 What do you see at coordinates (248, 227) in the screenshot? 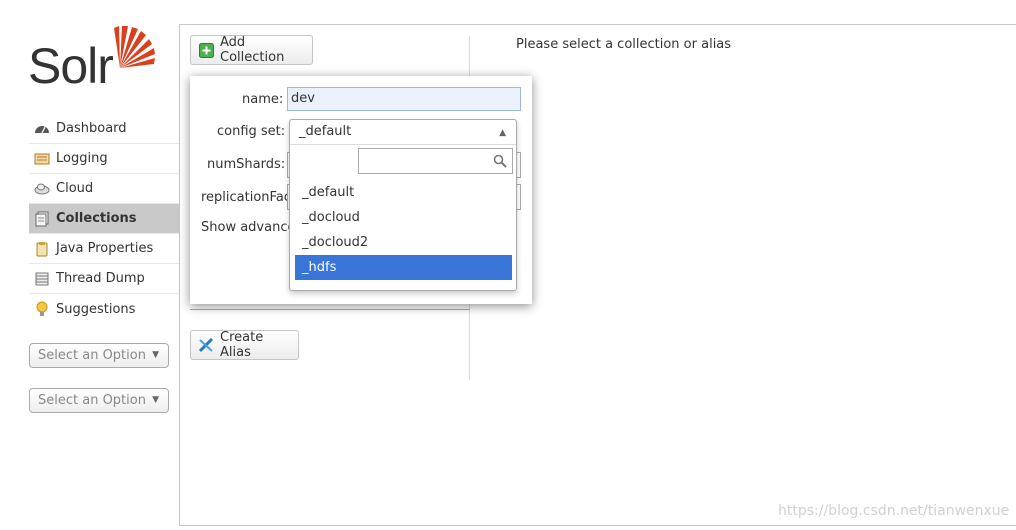
I see `show-advanced-toggle: Show advance` at bounding box center [248, 227].